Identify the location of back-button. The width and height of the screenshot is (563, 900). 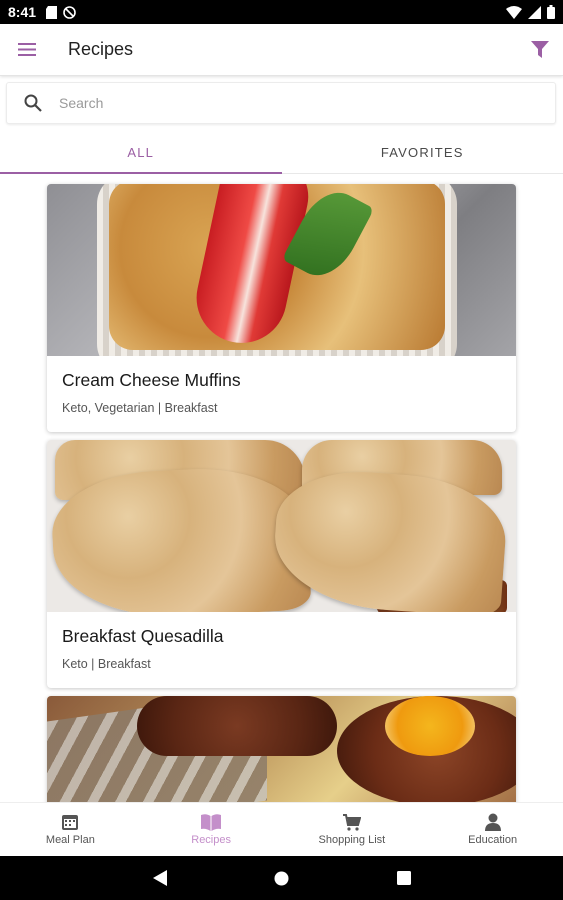
(160, 878).